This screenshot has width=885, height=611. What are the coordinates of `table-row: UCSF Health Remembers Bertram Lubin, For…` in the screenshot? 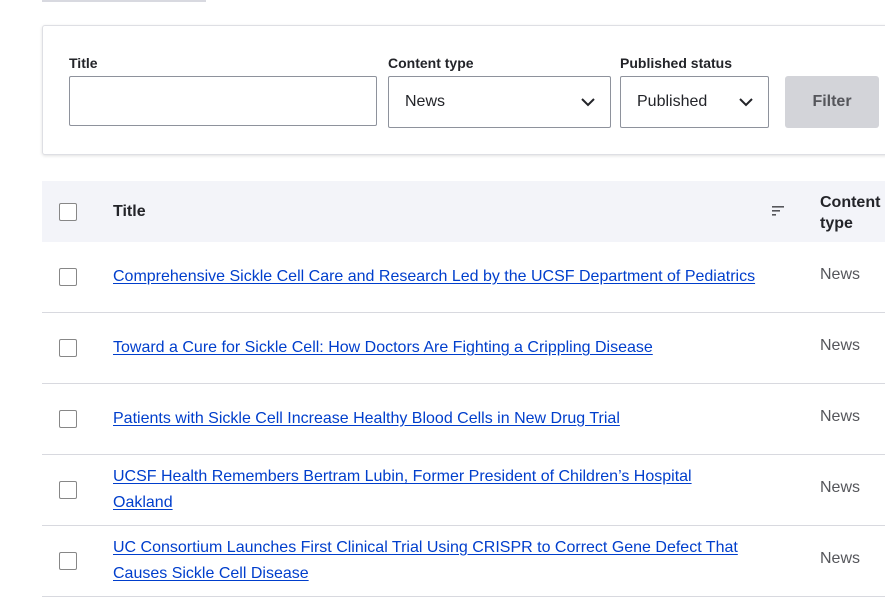 It's located at (463, 490).